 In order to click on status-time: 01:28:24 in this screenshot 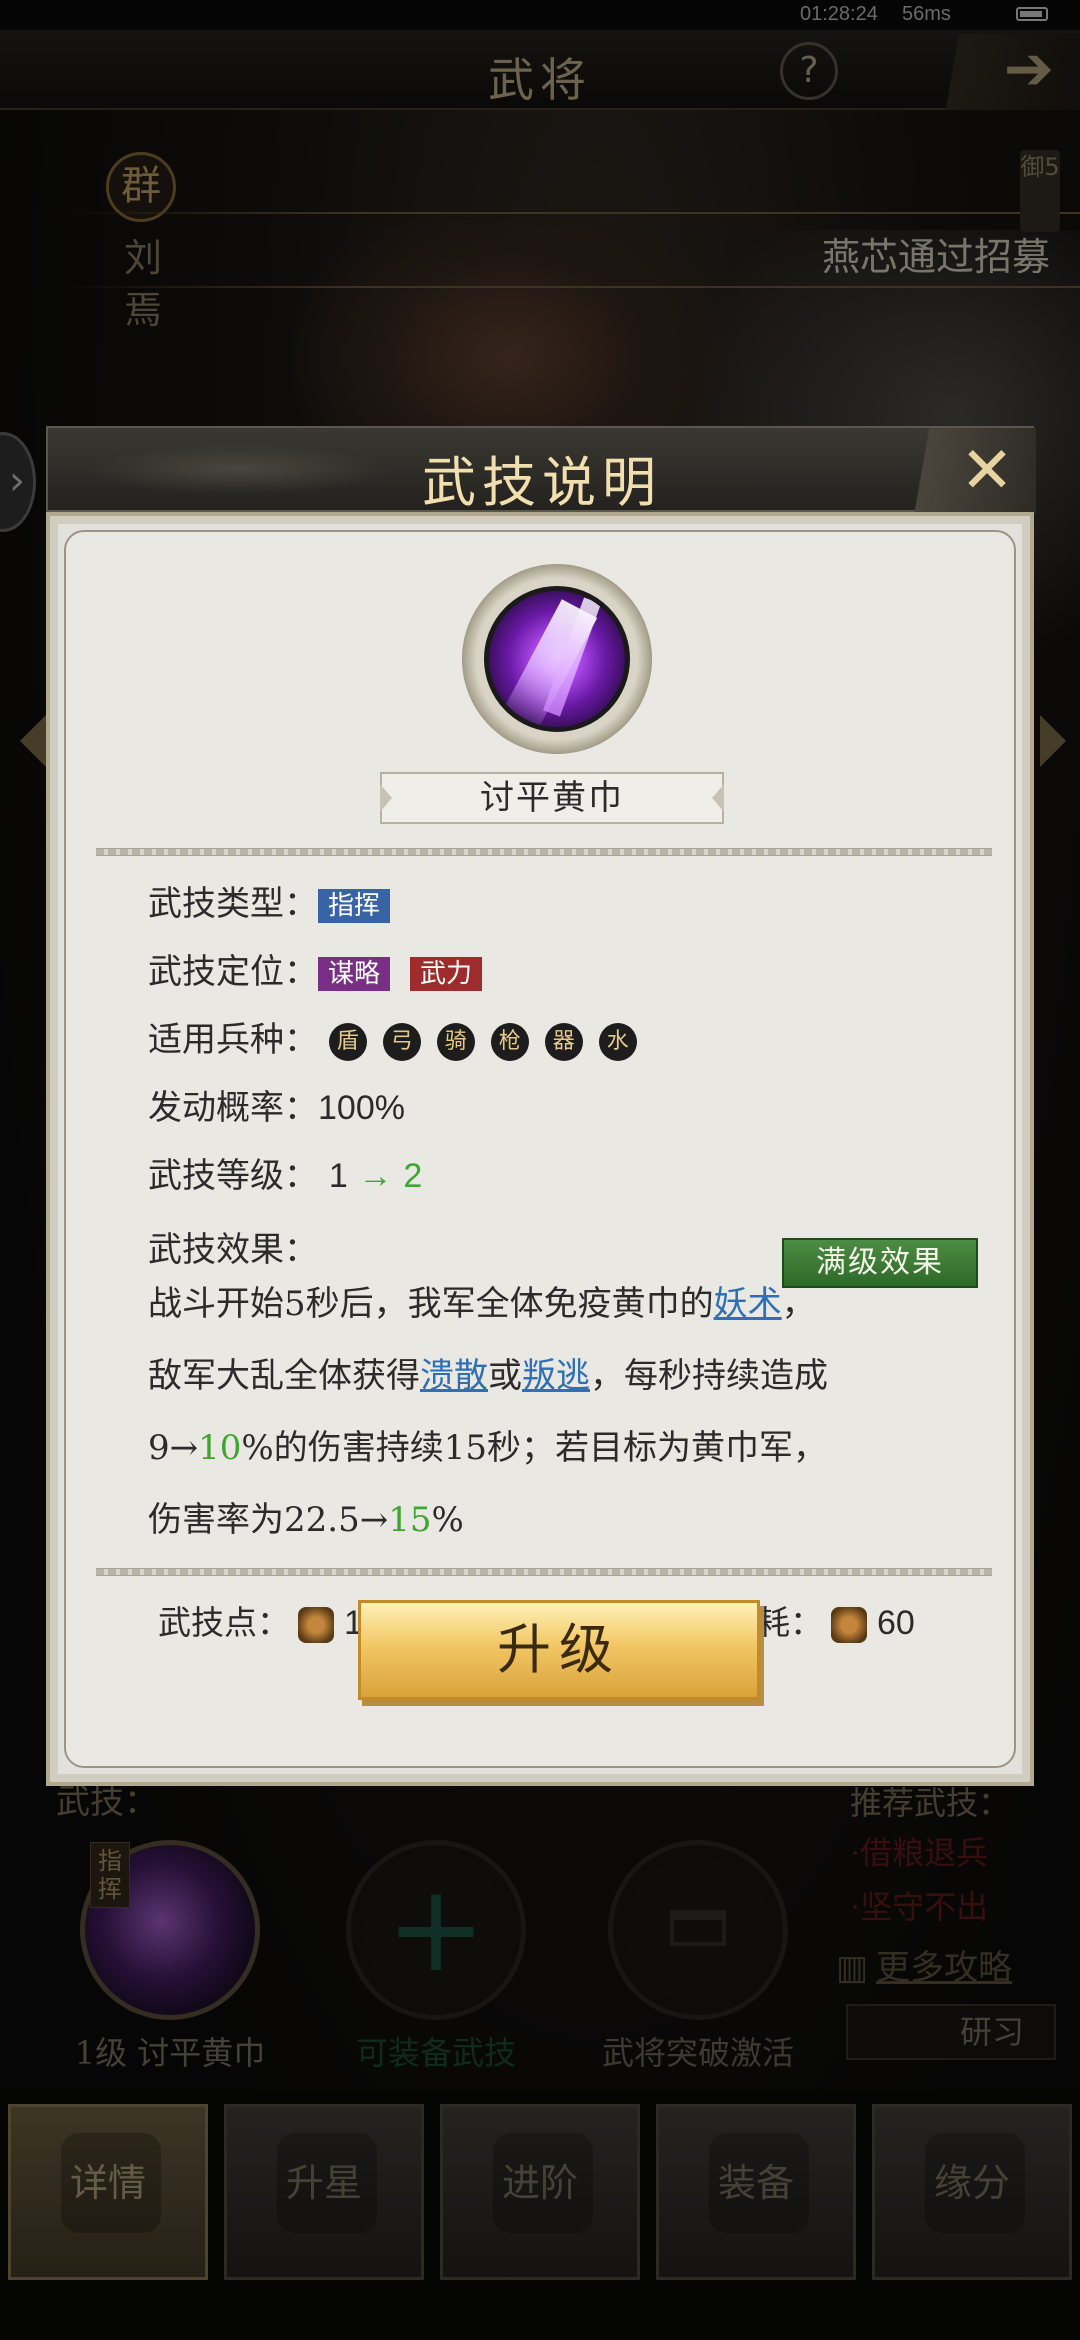, I will do `click(839, 14)`.